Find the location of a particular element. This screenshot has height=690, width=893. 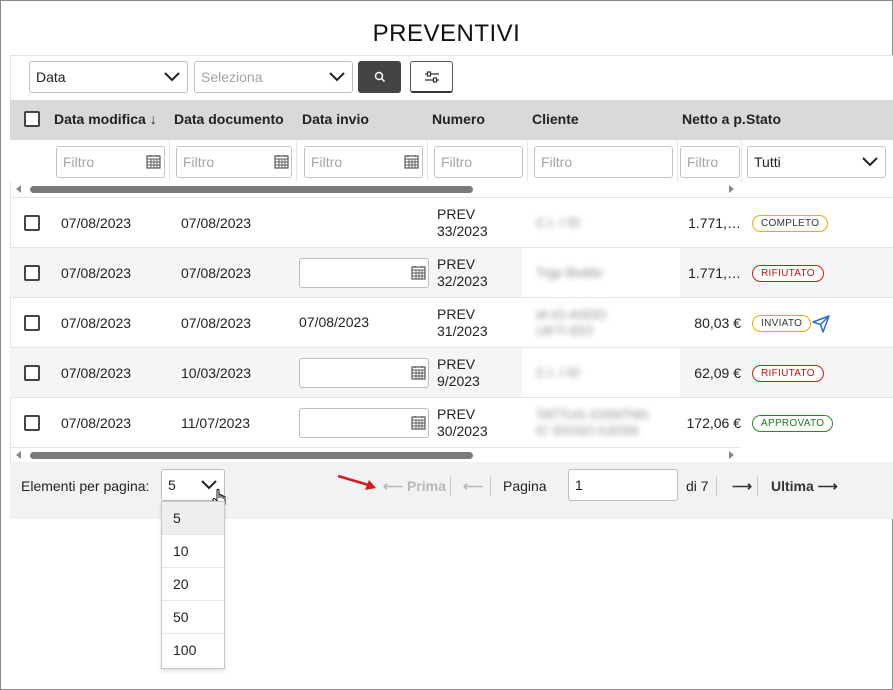

cell-netto: 80,03 € is located at coordinates (717, 323).